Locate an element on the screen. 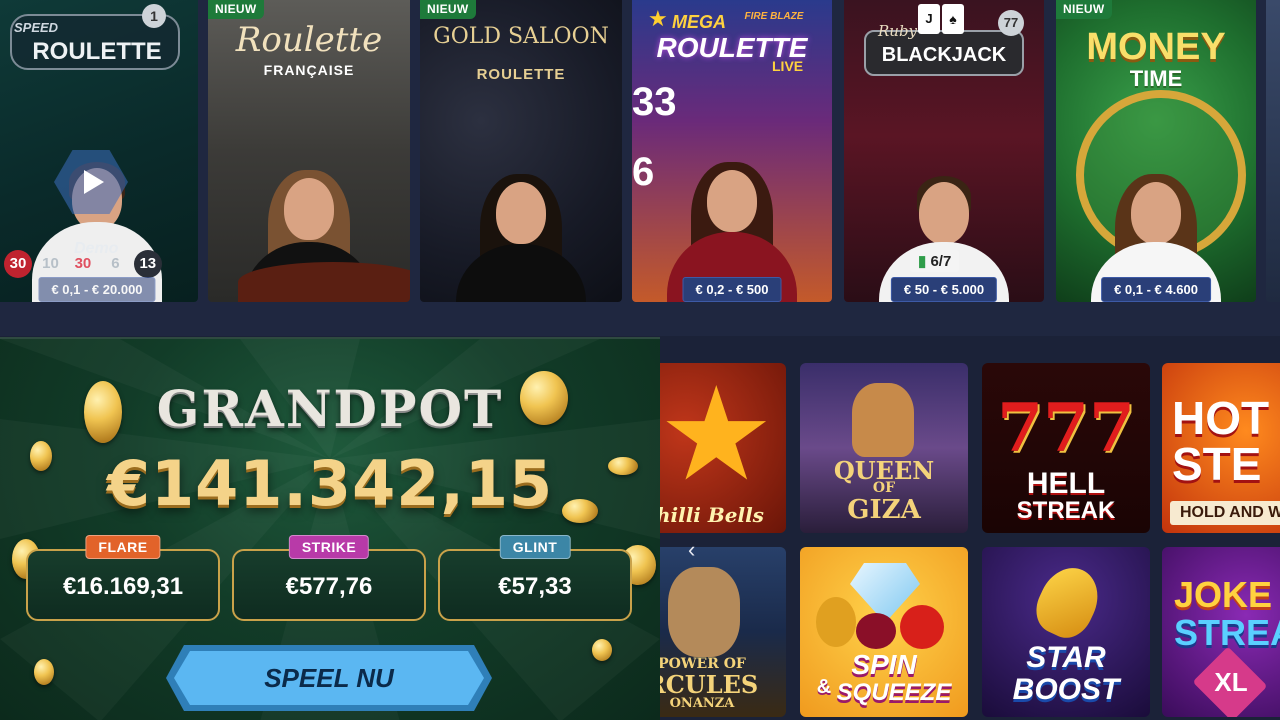  recent-numbers: 30 10 30 6 13 is located at coordinates (83, 264).